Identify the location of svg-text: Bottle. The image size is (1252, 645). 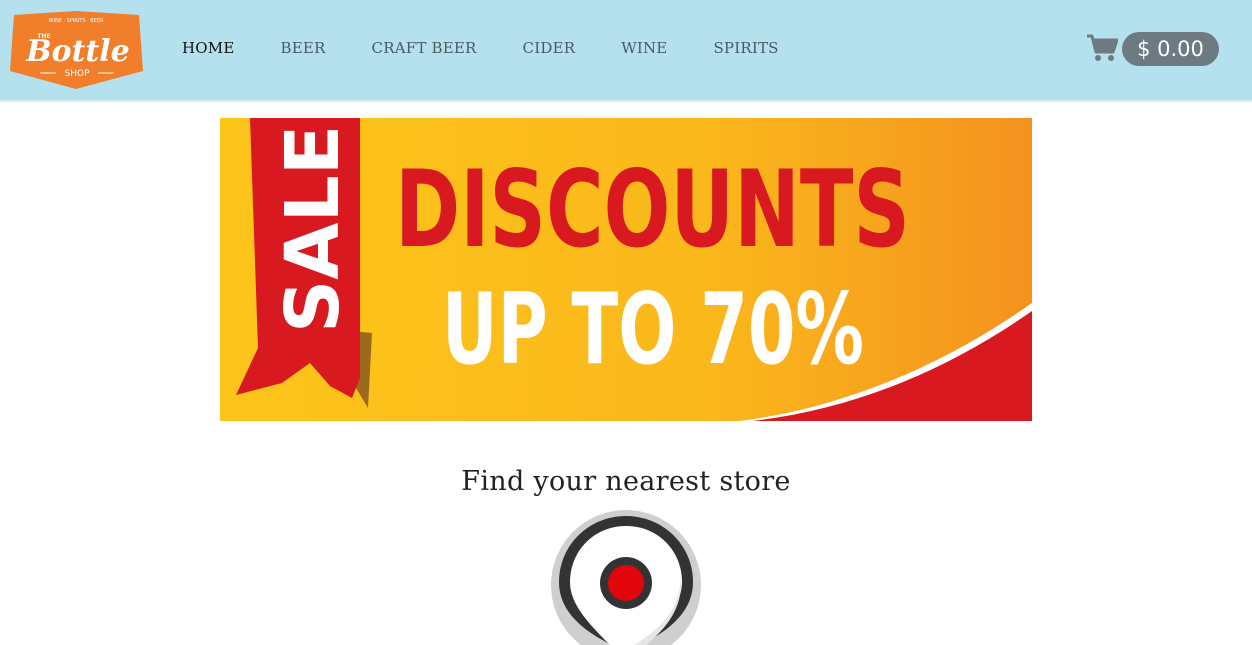
(77, 51).